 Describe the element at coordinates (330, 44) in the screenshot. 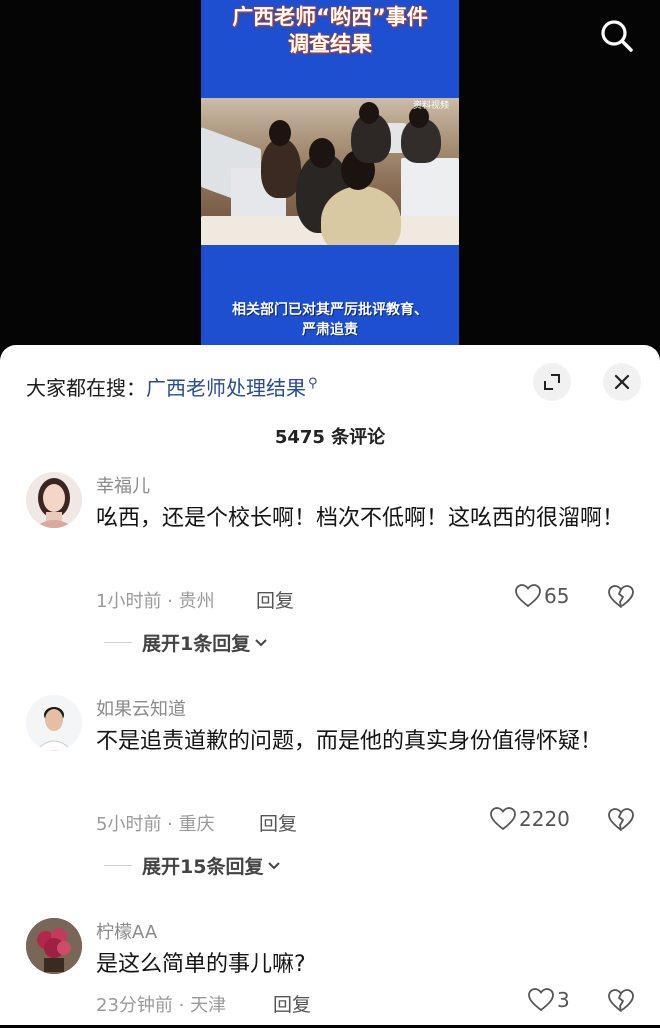

I see `video-title-line2: 调查结果` at that location.